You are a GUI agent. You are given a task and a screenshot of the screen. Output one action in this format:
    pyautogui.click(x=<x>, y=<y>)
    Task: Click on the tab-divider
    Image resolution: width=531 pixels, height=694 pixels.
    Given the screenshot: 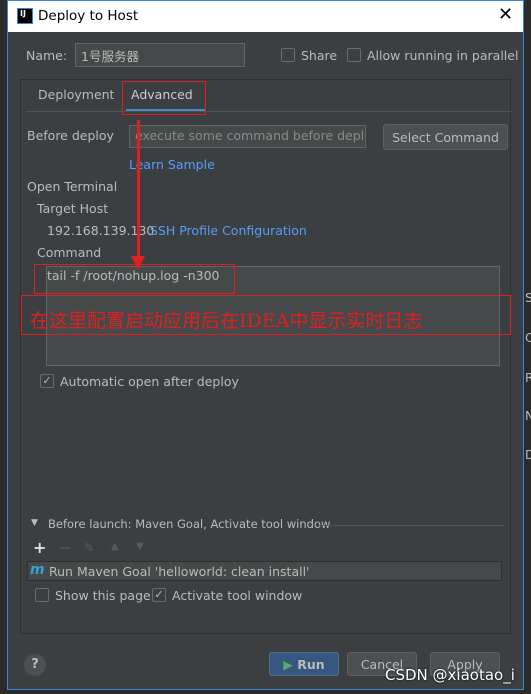 What is the action you would take?
    pyautogui.click(x=269, y=111)
    